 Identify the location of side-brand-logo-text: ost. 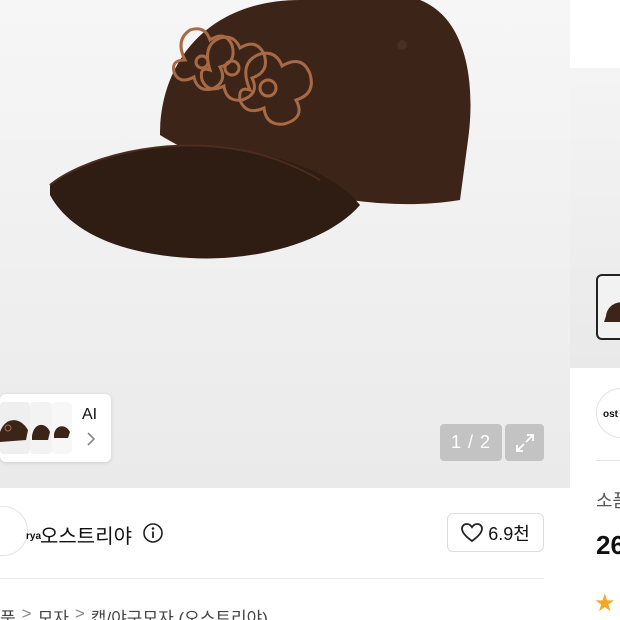
(610, 414).